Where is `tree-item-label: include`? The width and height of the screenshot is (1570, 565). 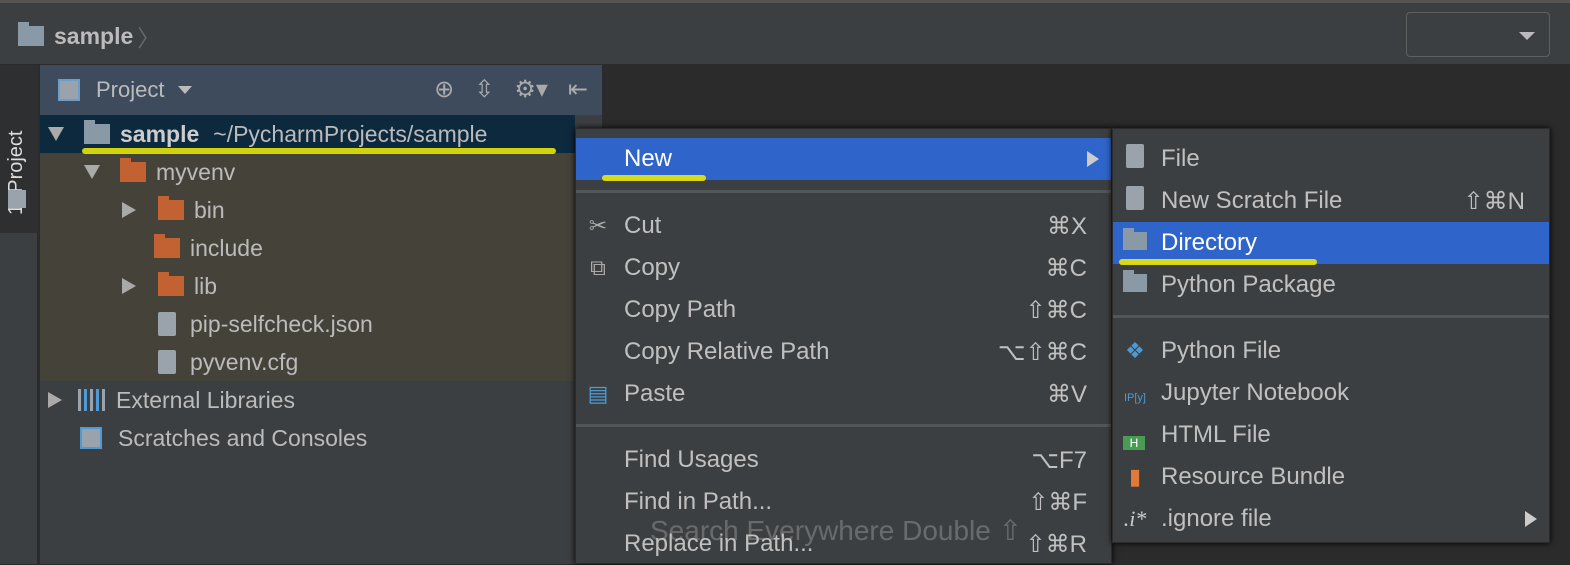
tree-item-label: include is located at coordinates (226, 247).